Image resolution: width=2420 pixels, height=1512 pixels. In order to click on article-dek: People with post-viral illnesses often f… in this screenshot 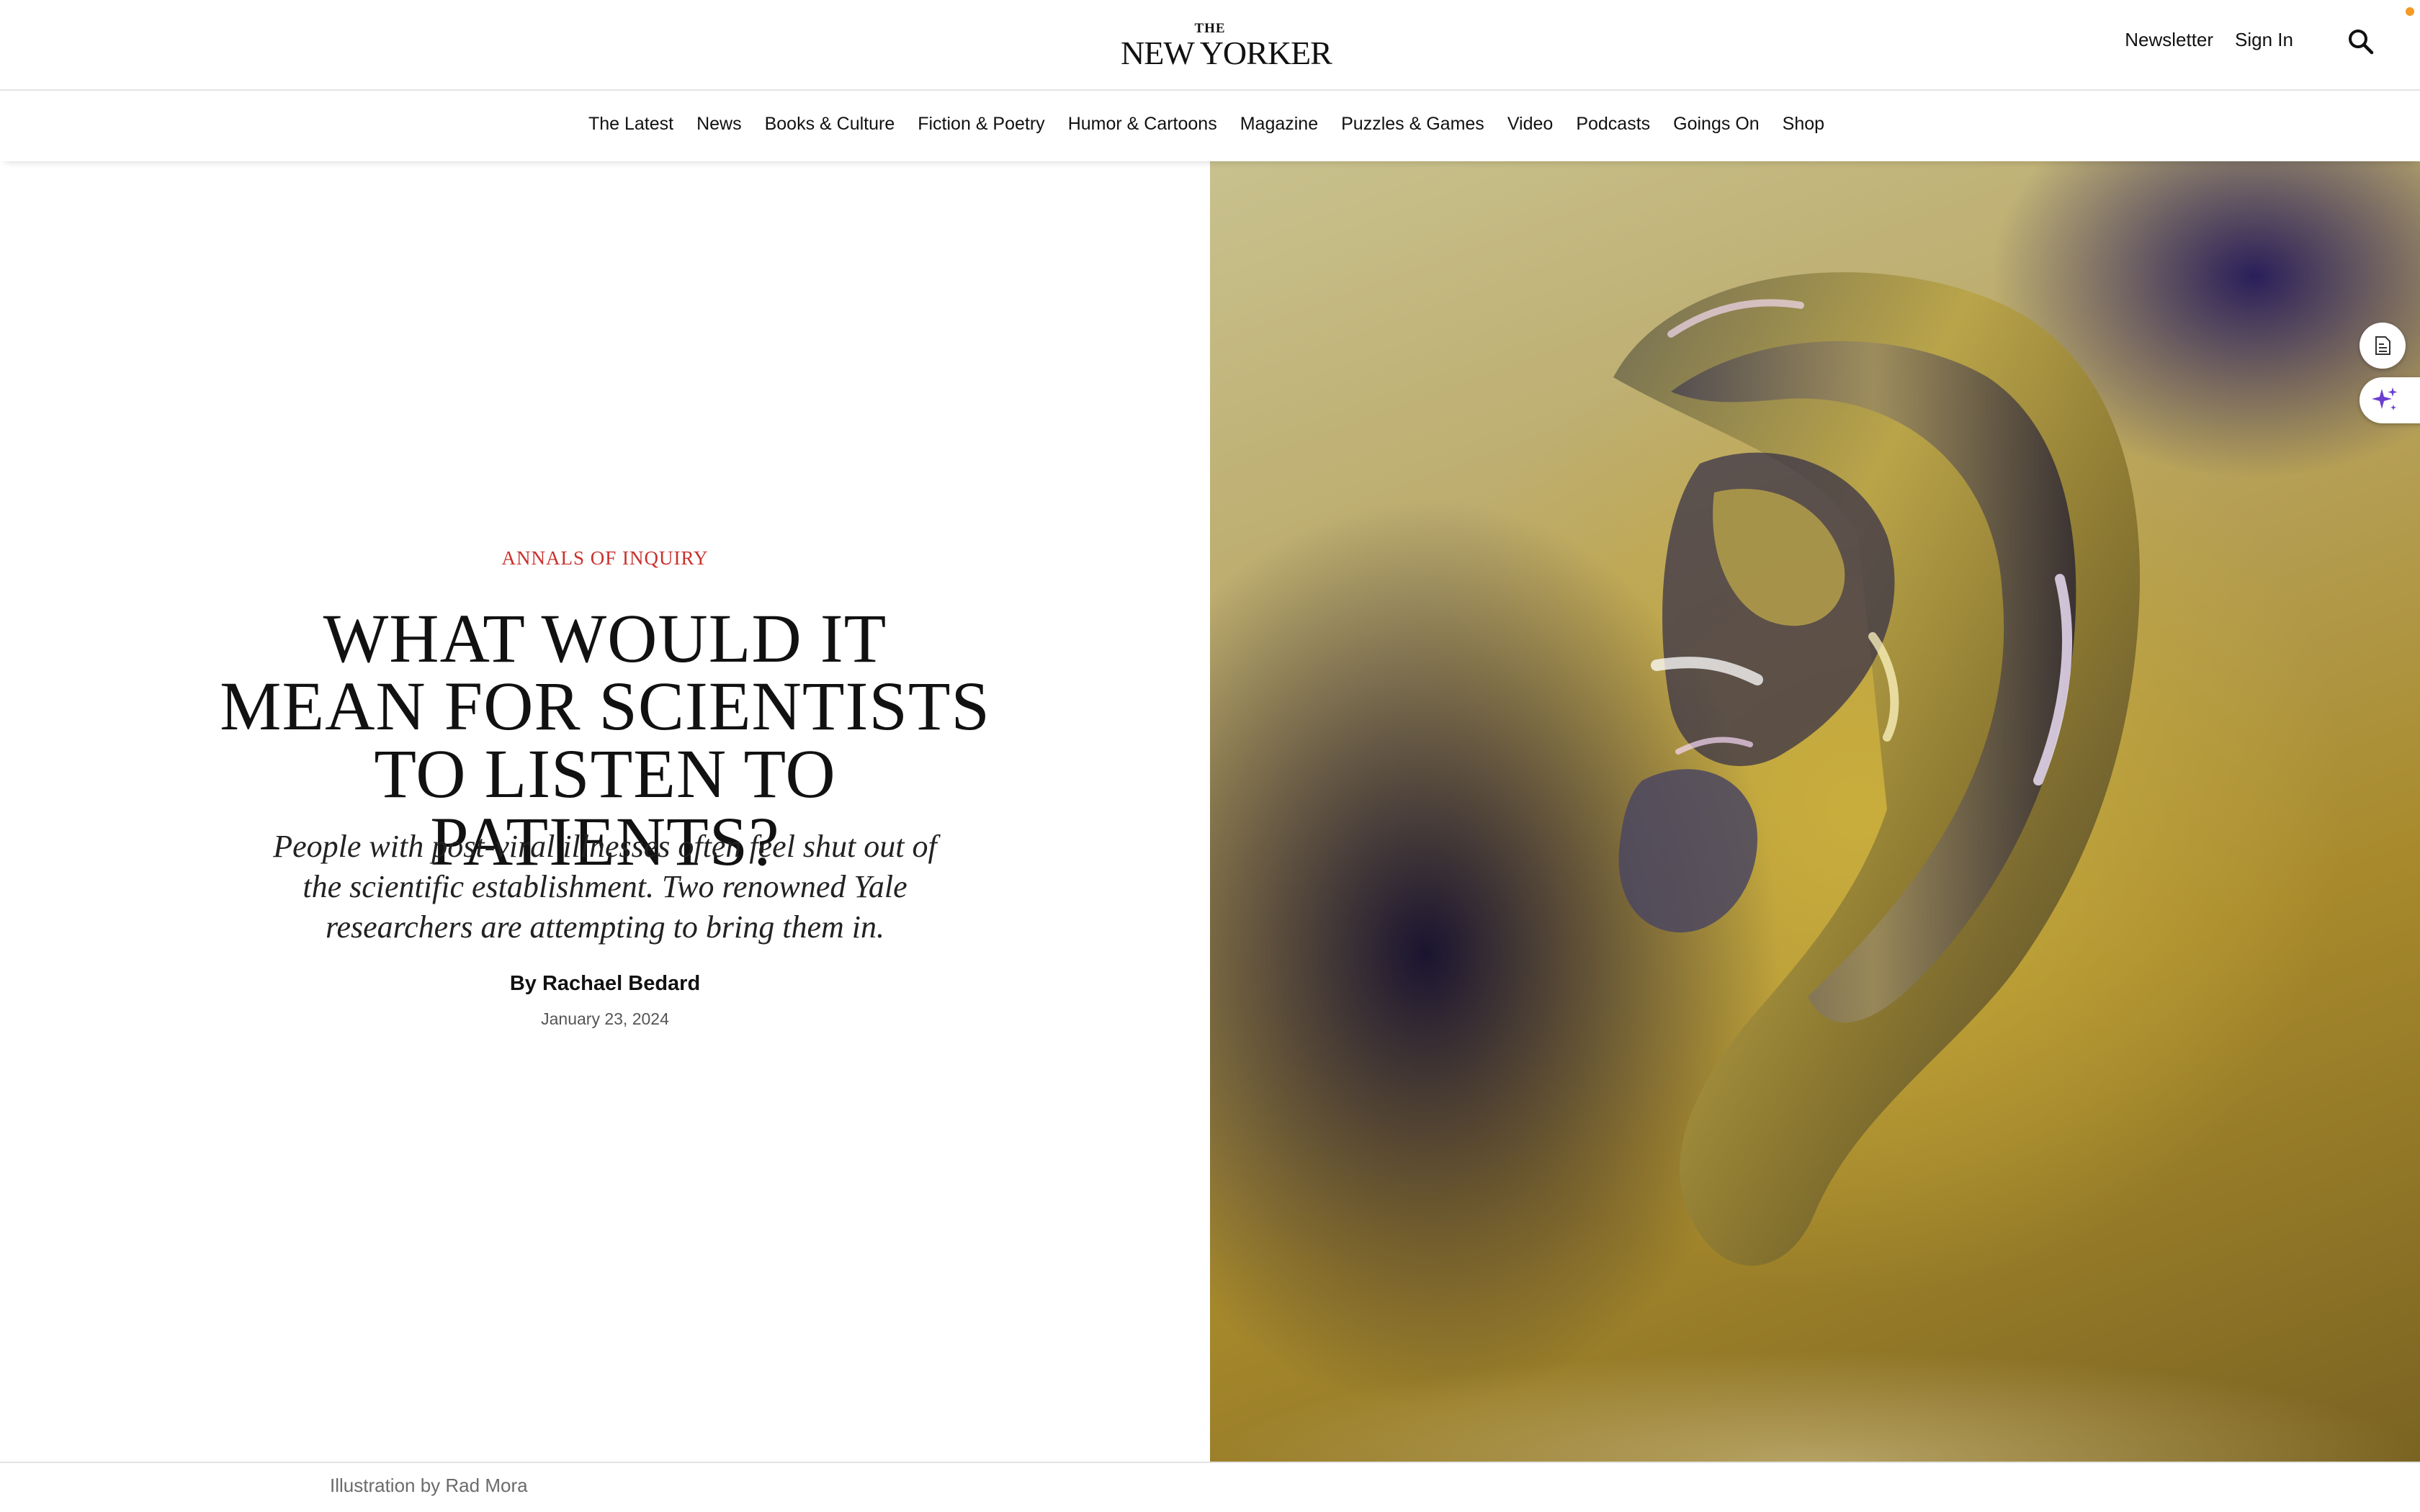, I will do `click(605, 887)`.